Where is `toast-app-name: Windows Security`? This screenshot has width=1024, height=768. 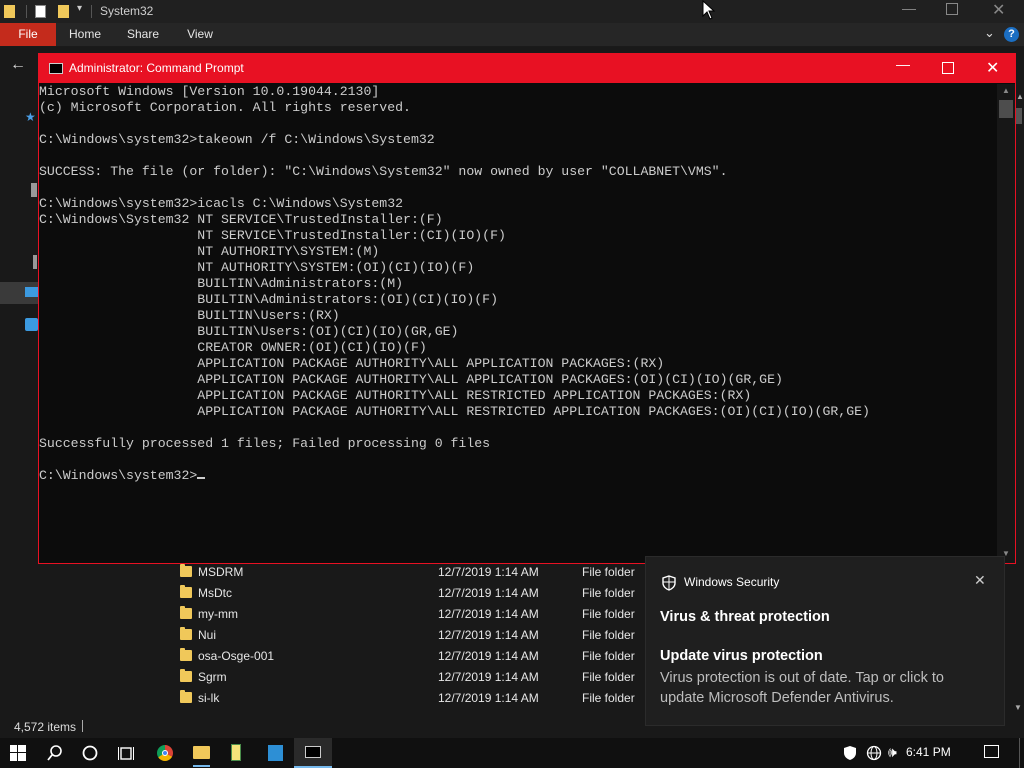 toast-app-name: Windows Security is located at coordinates (732, 582).